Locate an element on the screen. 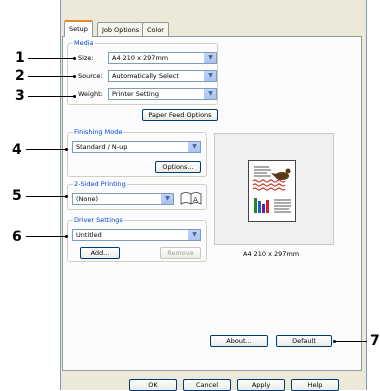 The width and height of the screenshot is (380, 391). help-button: Help is located at coordinates (315, 385).